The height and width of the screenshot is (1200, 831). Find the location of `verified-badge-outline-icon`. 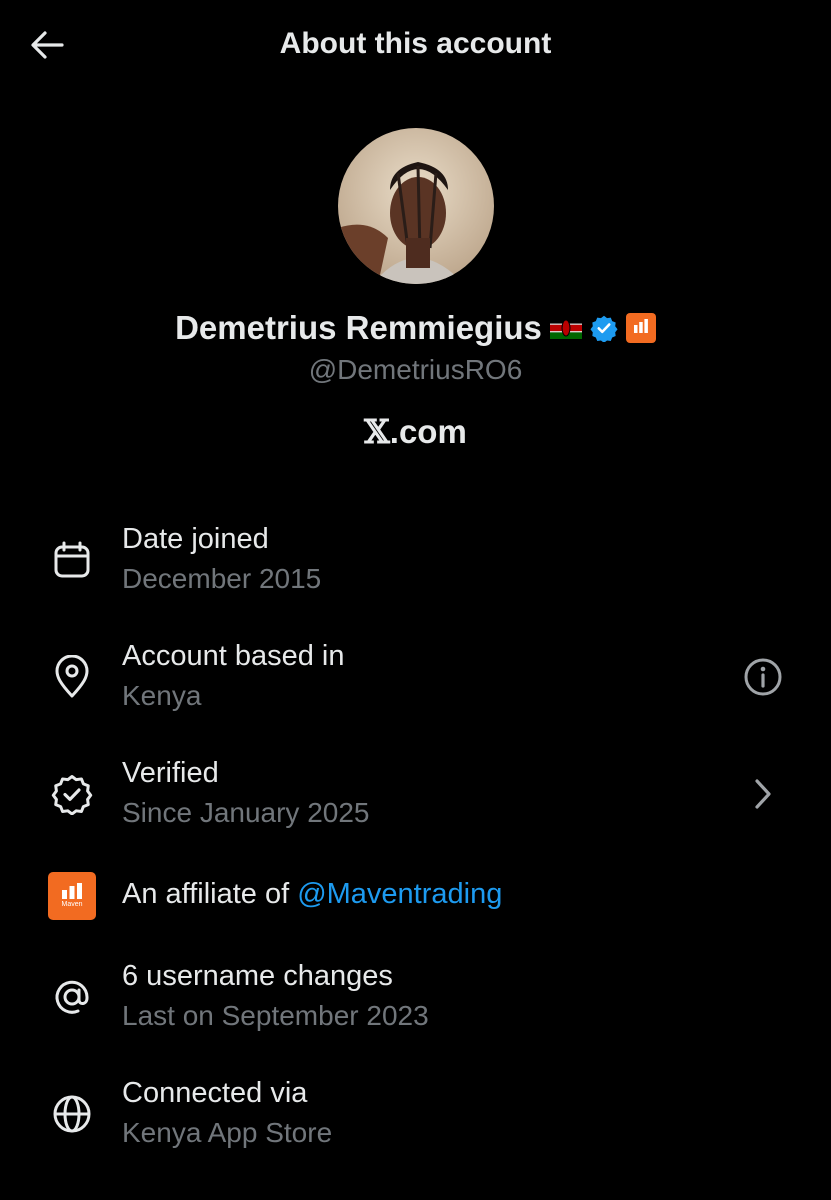

verified-badge-outline-icon is located at coordinates (72, 794).